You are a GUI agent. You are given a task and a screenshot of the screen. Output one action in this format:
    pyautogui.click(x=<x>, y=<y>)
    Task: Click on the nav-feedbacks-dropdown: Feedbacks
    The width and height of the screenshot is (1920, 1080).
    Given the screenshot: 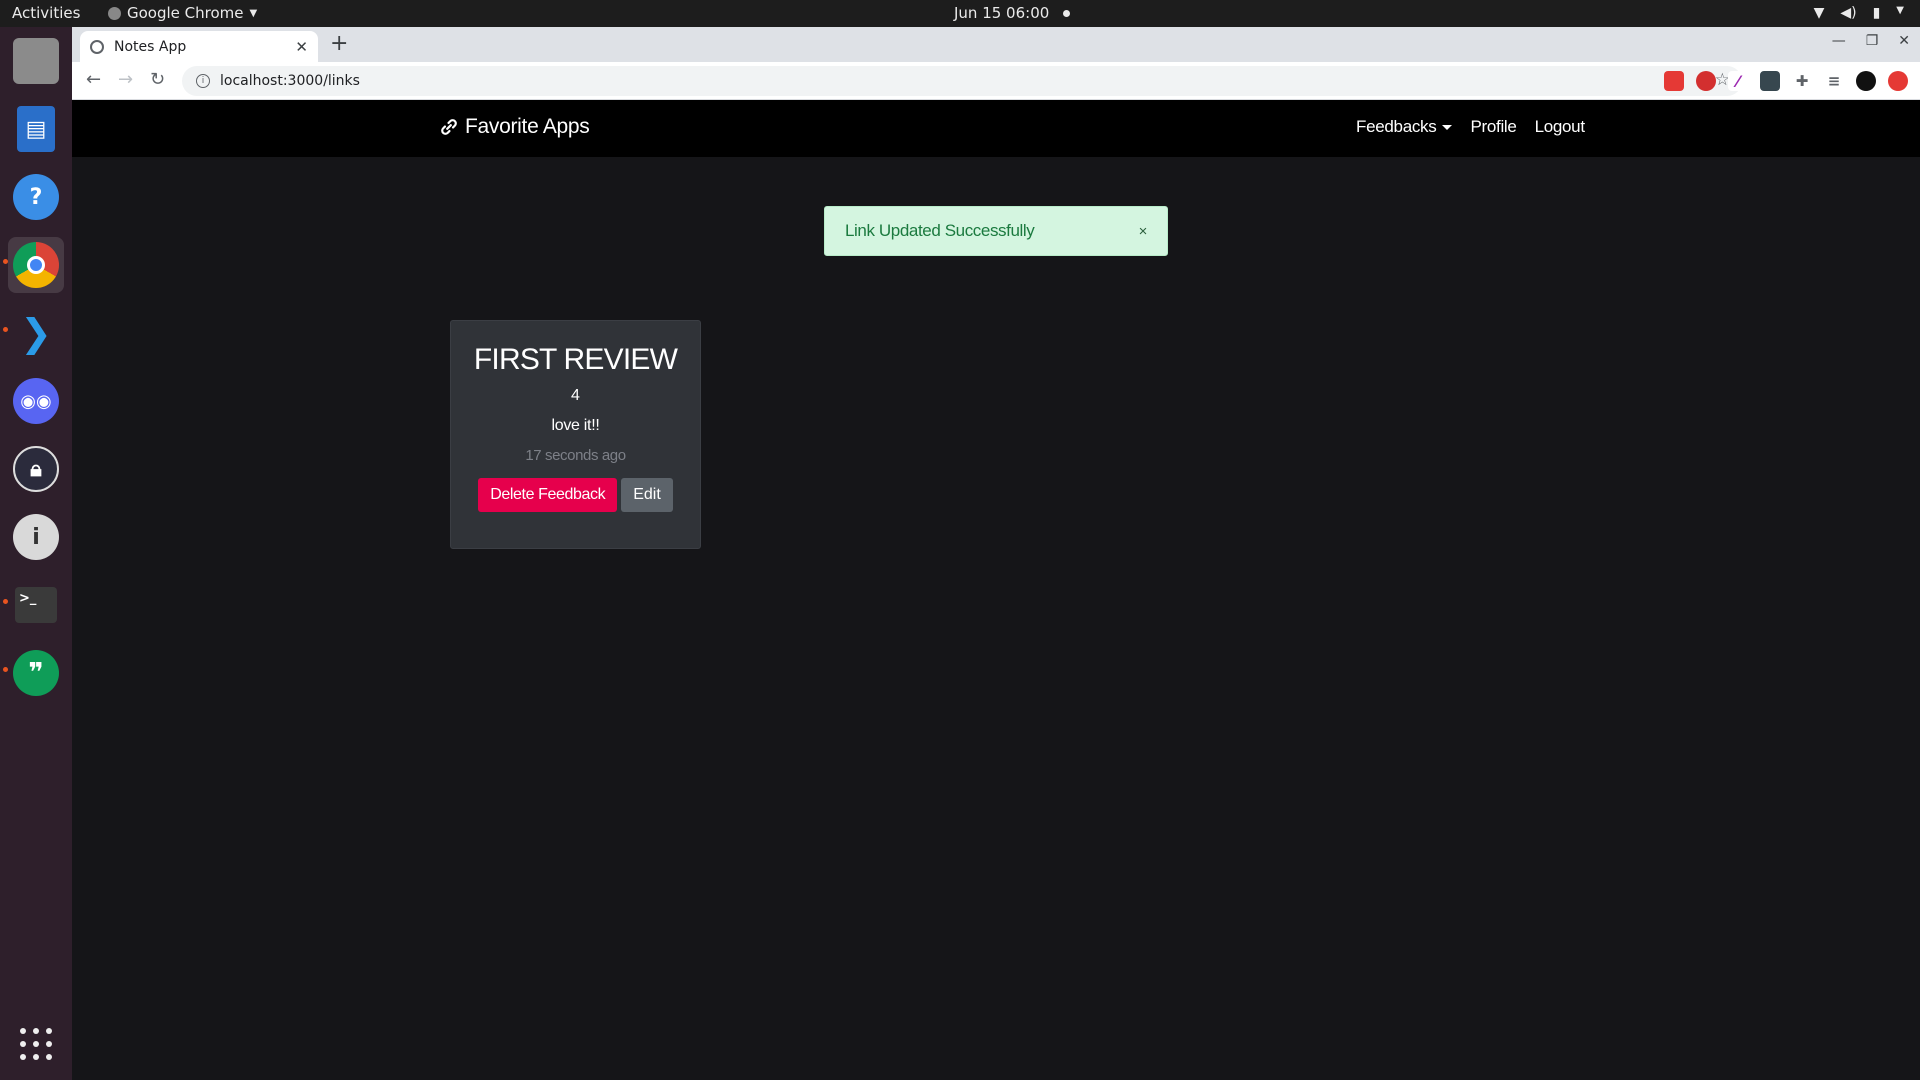 What is the action you would take?
    pyautogui.click(x=1404, y=127)
    